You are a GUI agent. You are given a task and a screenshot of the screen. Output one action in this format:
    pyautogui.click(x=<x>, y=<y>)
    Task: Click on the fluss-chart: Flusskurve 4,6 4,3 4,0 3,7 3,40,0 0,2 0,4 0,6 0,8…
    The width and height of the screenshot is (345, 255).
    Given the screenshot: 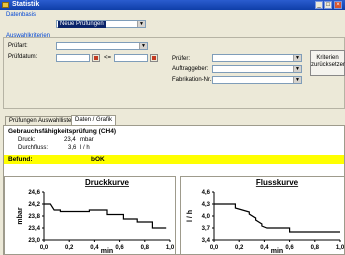 What is the action you would take?
    pyautogui.click(x=266, y=216)
    